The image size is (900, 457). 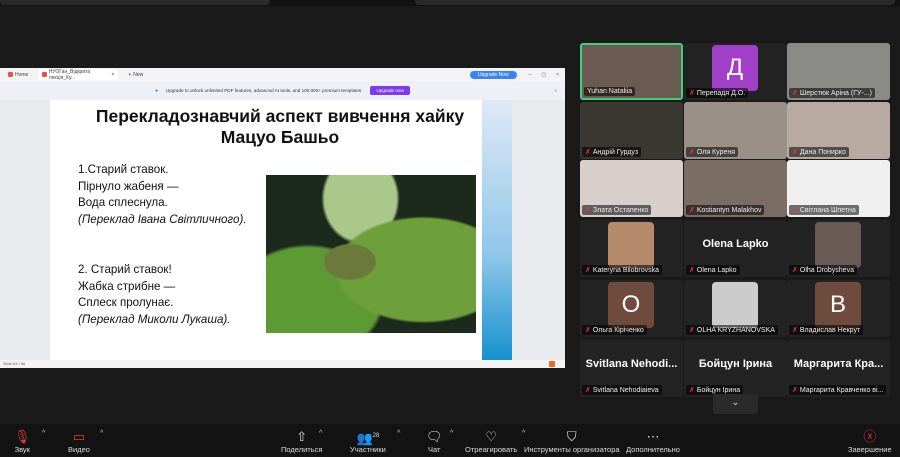 What do you see at coordinates (819, 152) in the screenshot?
I see `participant-name: ✗ Дана Понирко` at bounding box center [819, 152].